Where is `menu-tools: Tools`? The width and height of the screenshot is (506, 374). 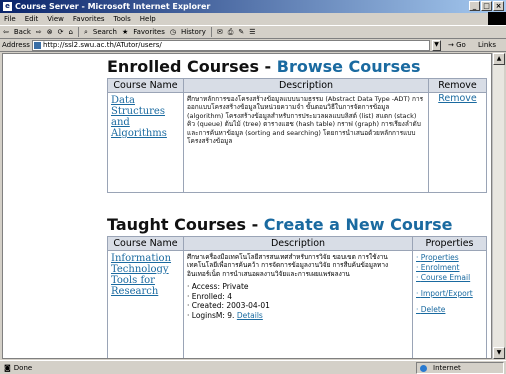
menu-tools: Tools is located at coordinates (122, 19).